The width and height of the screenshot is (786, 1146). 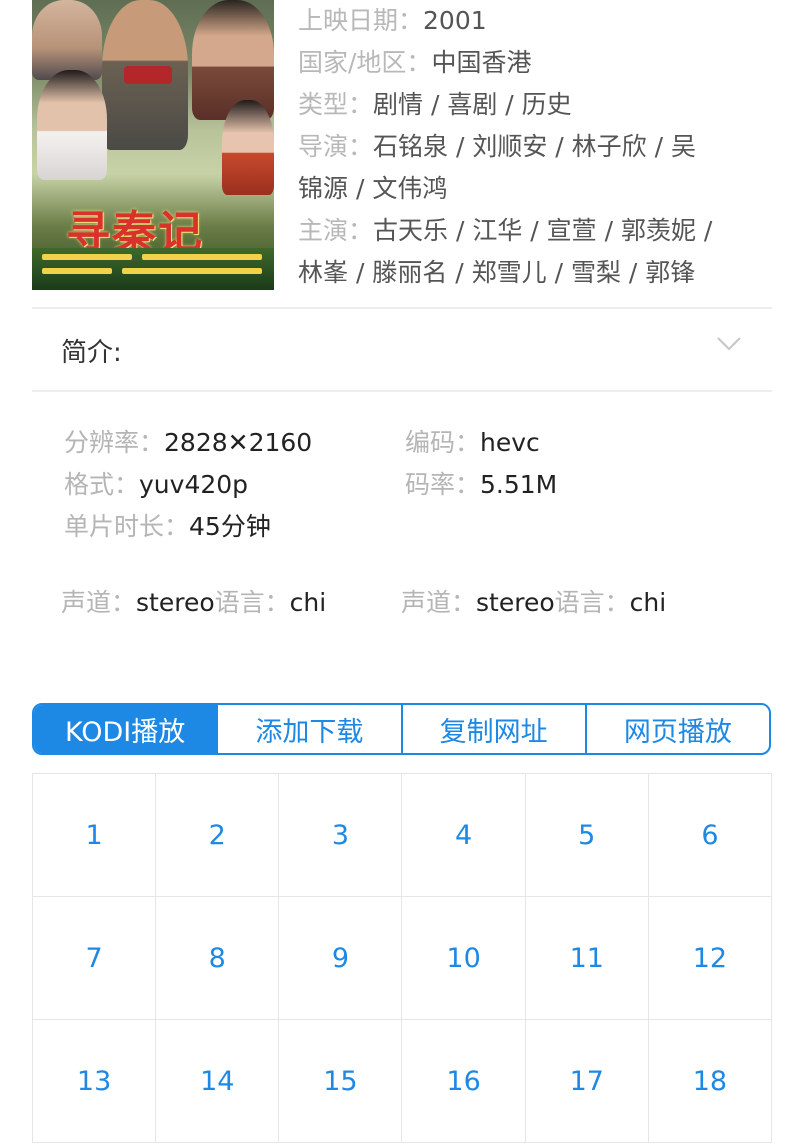 What do you see at coordinates (505, 230) in the screenshot?
I see `cast-row: 主演：古天乐 / 江华 / 宣萱 / 郭羡妮 /` at bounding box center [505, 230].